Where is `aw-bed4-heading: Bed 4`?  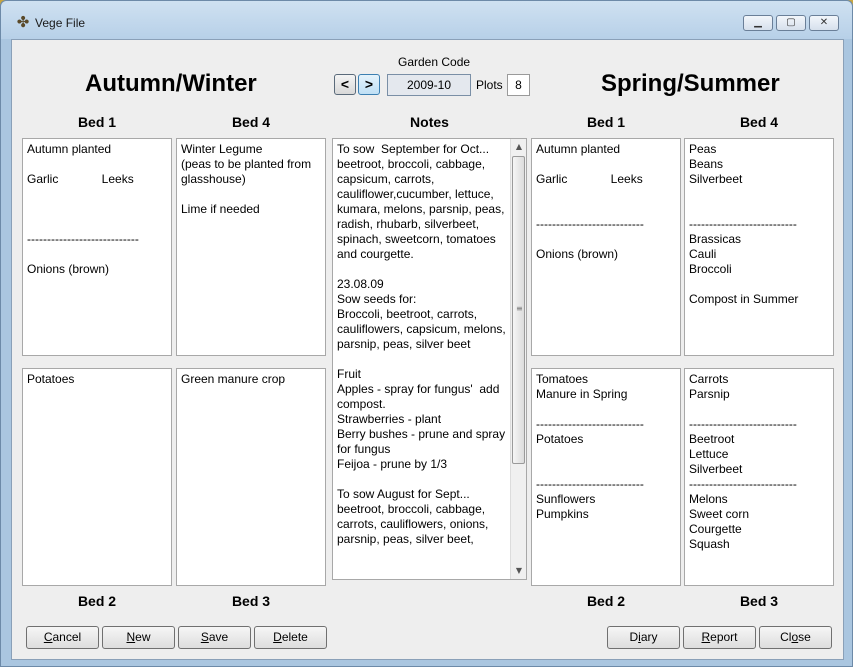
aw-bed4-heading: Bed 4 is located at coordinates (251, 122).